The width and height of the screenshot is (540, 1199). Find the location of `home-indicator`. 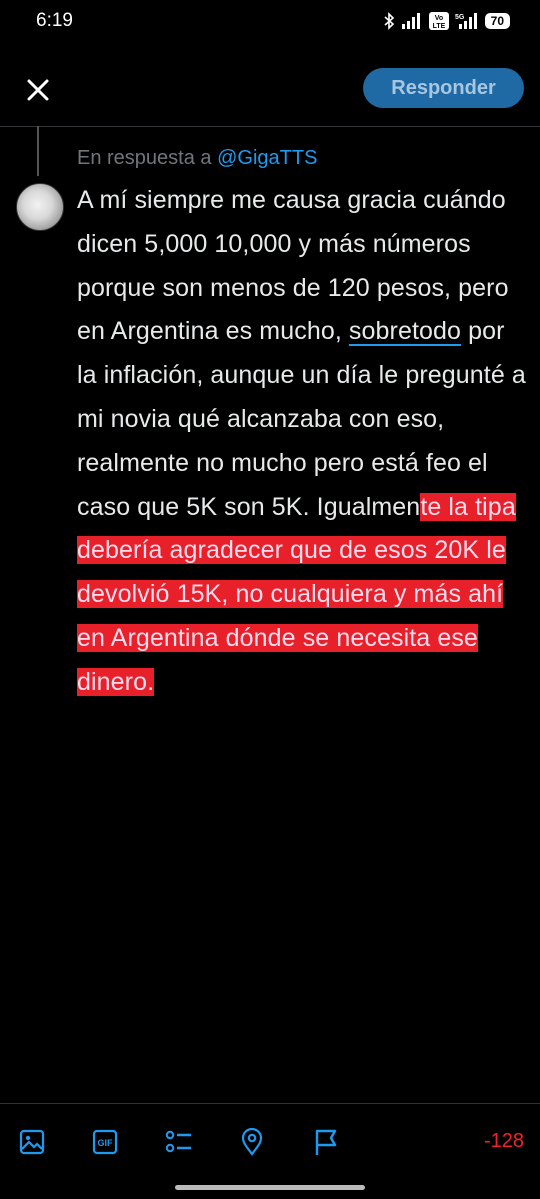

home-indicator is located at coordinates (270, 1187).